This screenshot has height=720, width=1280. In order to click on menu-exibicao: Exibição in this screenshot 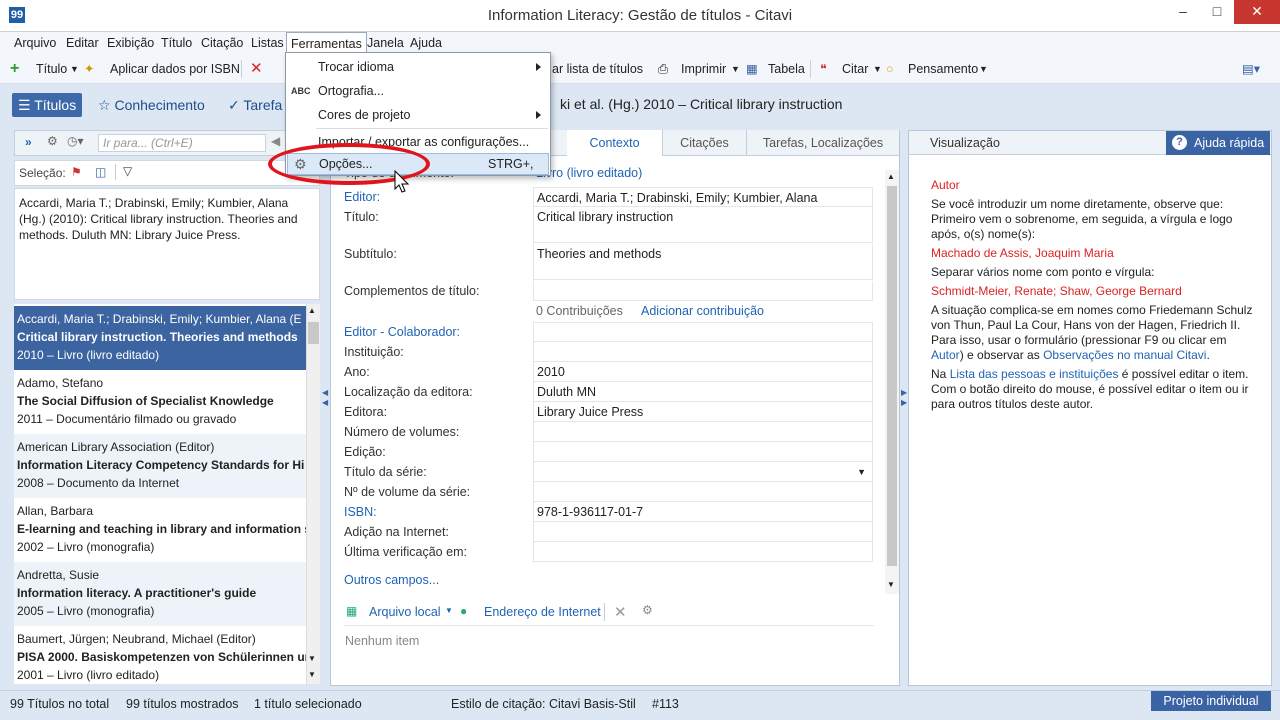, I will do `click(130, 43)`.